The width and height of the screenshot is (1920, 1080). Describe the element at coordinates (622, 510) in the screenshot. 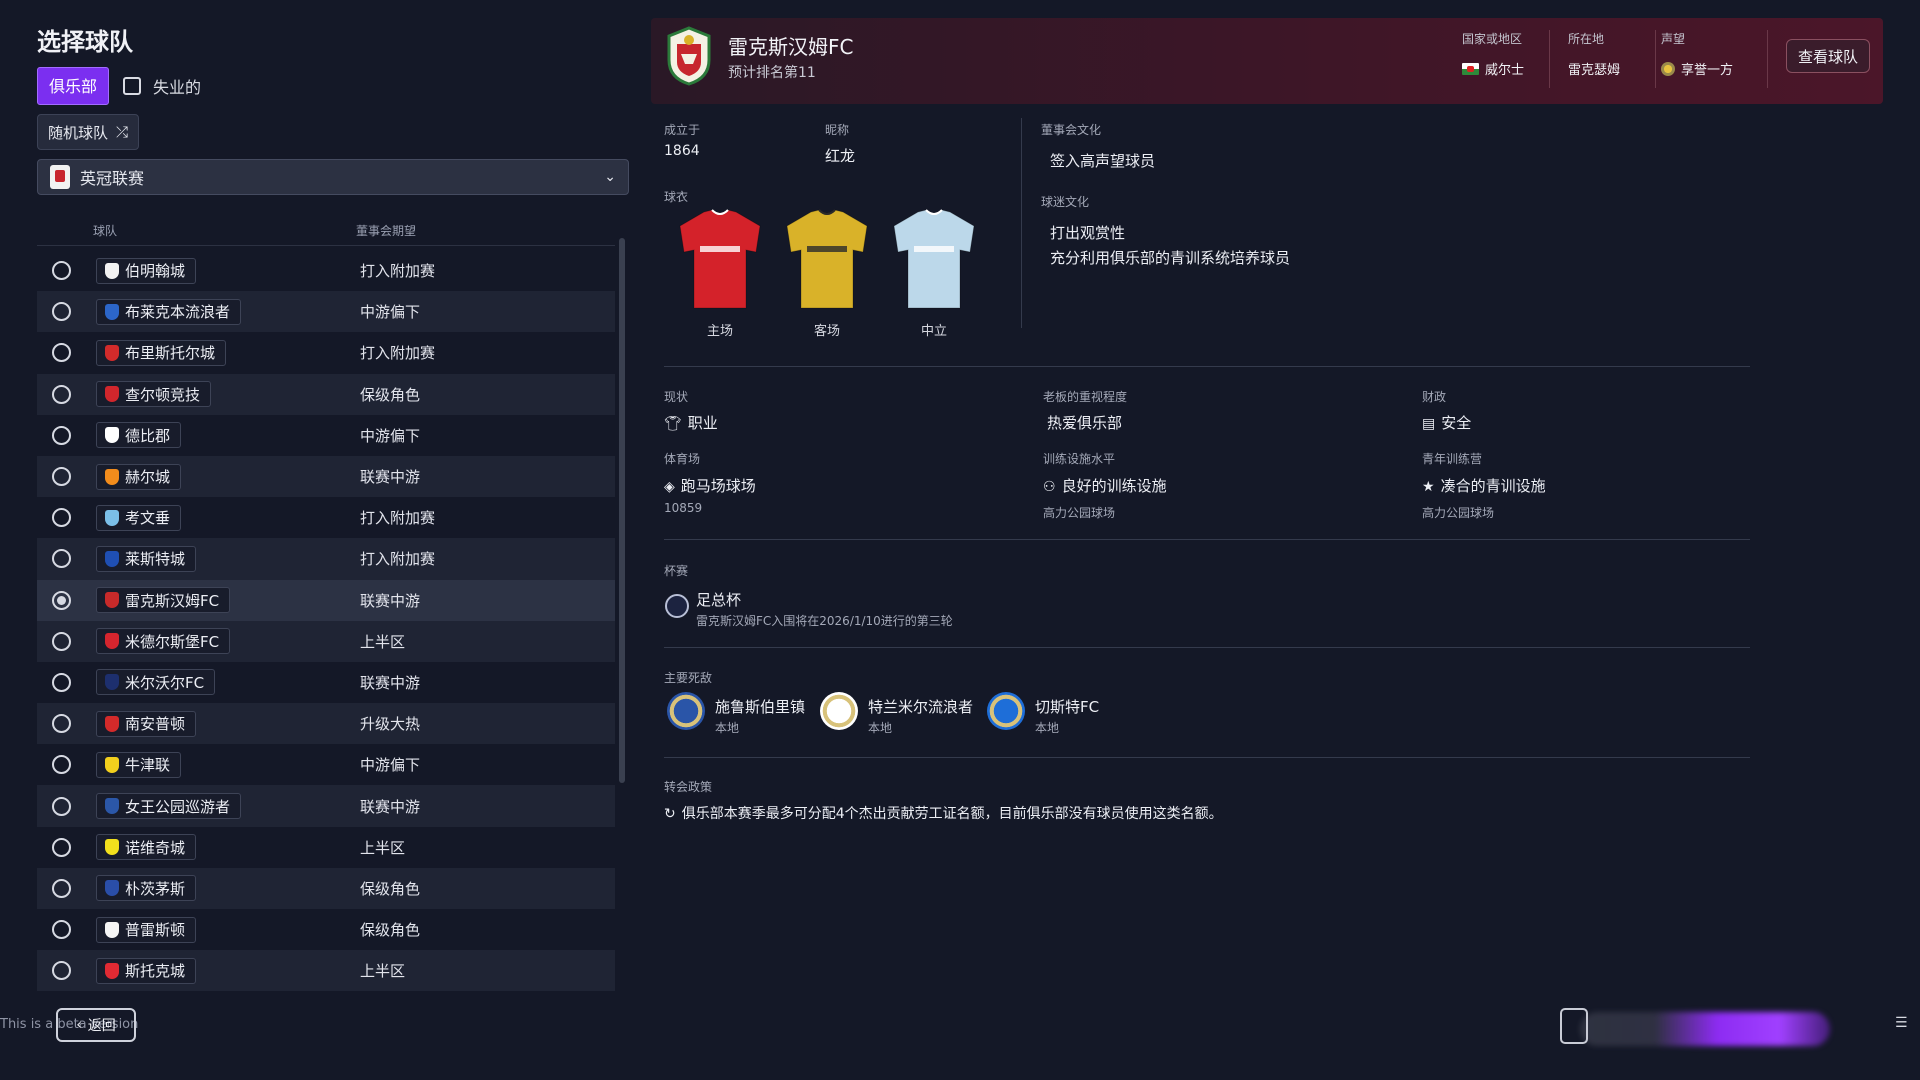

I see `team-list-scrollbar` at that location.